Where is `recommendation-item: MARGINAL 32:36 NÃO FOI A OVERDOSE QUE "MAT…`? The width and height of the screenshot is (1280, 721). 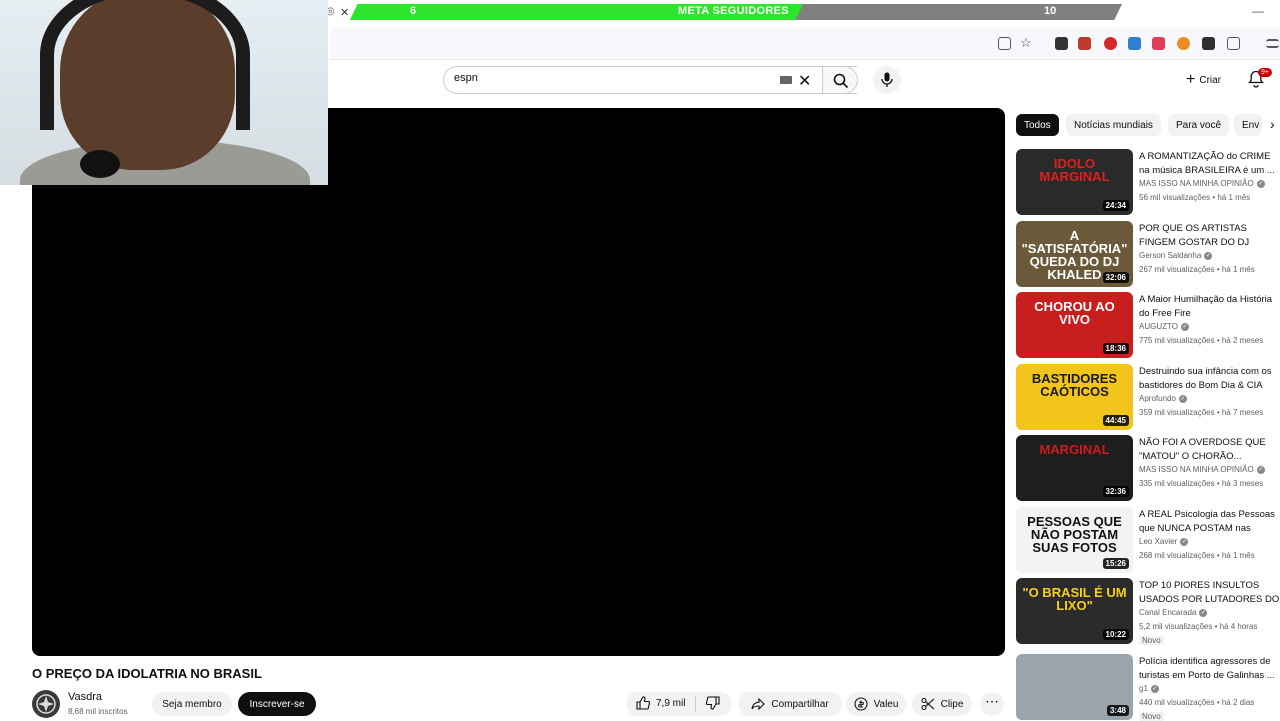
recommendation-item: MARGINAL 32:36 NÃO FOI A OVERDOSE QUE "MAT… is located at coordinates (1148, 468).